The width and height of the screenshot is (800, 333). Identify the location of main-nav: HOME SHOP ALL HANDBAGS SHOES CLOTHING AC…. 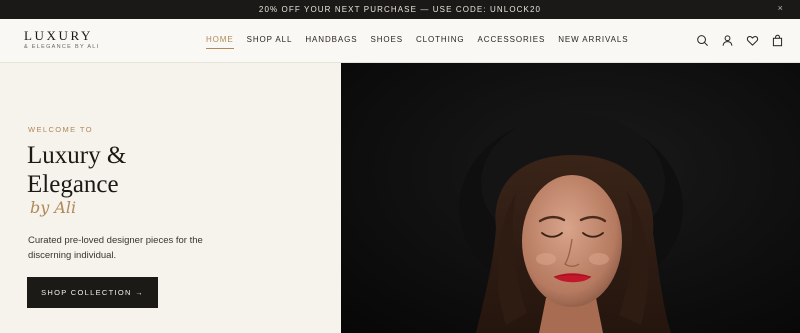
(423, 42).